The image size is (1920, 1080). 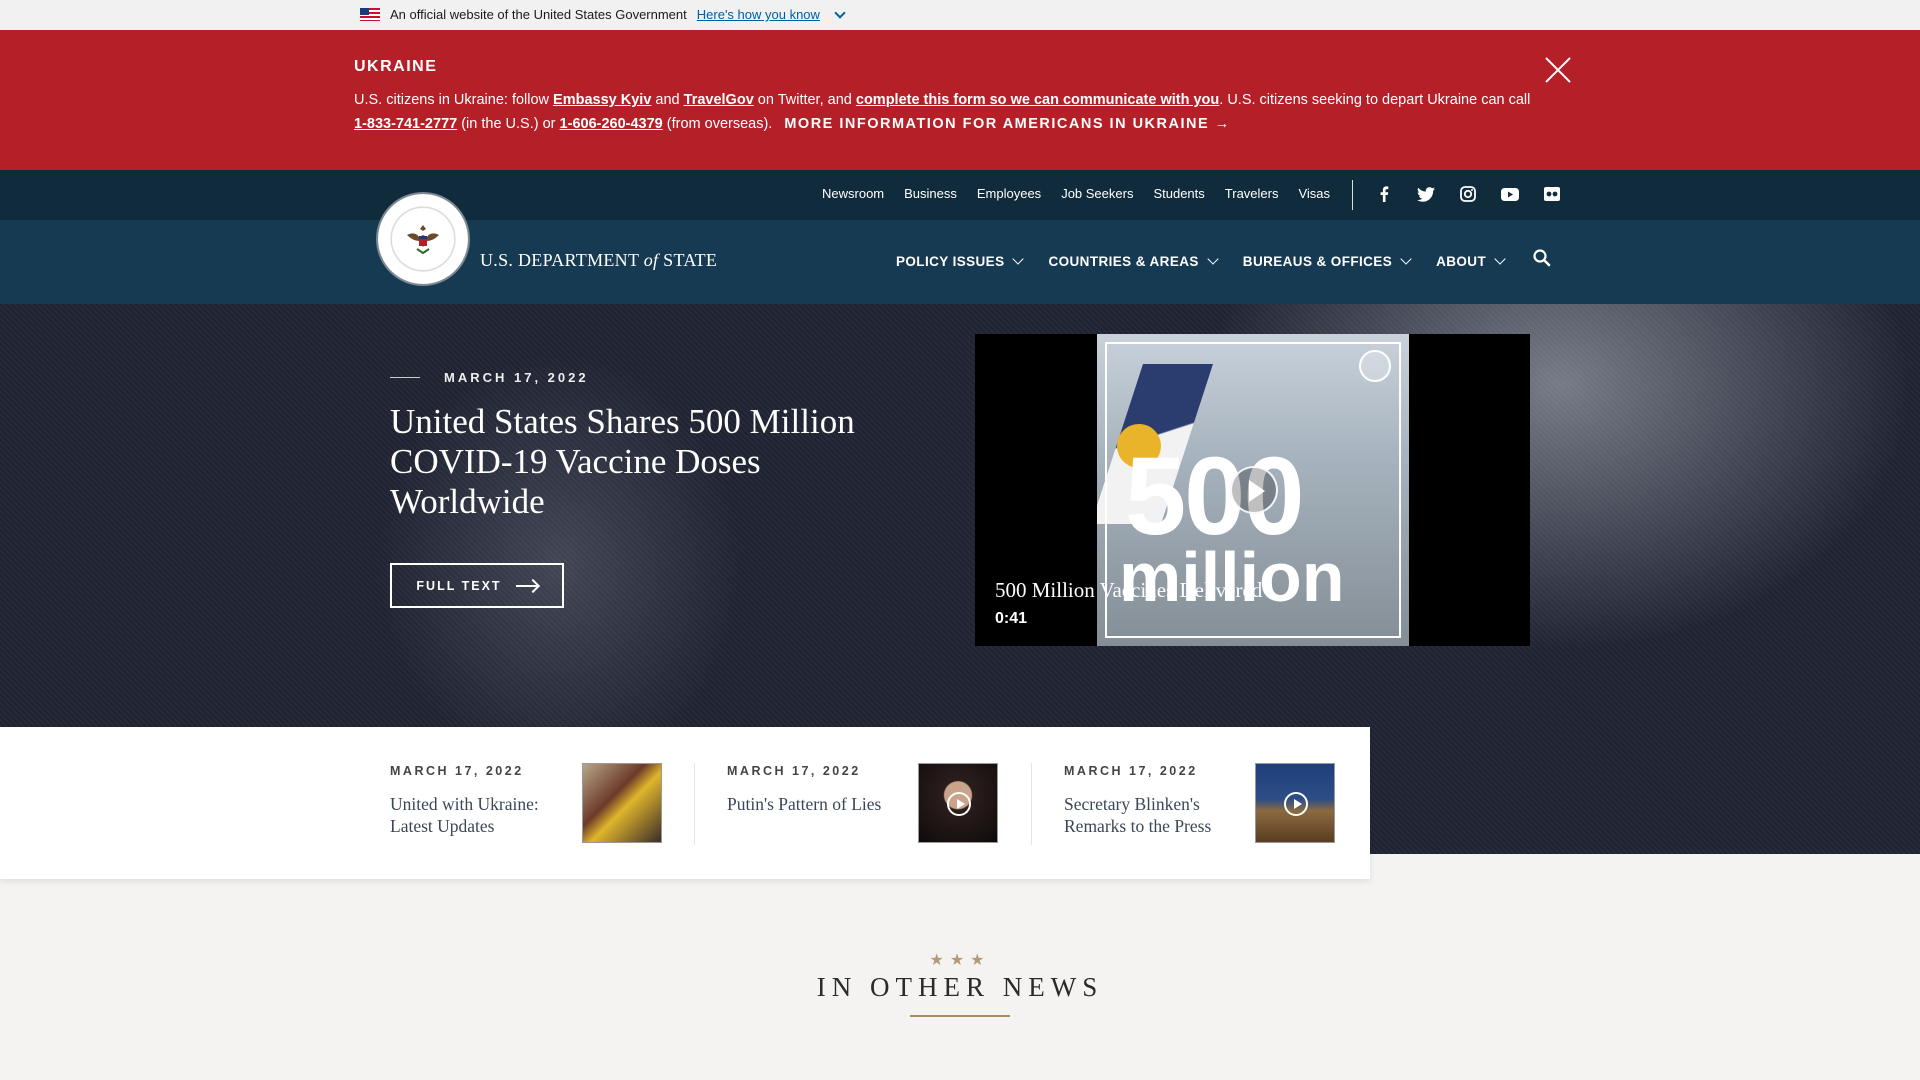 I want to click on alert-text: on Twitter, and, so click(x=804, y=100).